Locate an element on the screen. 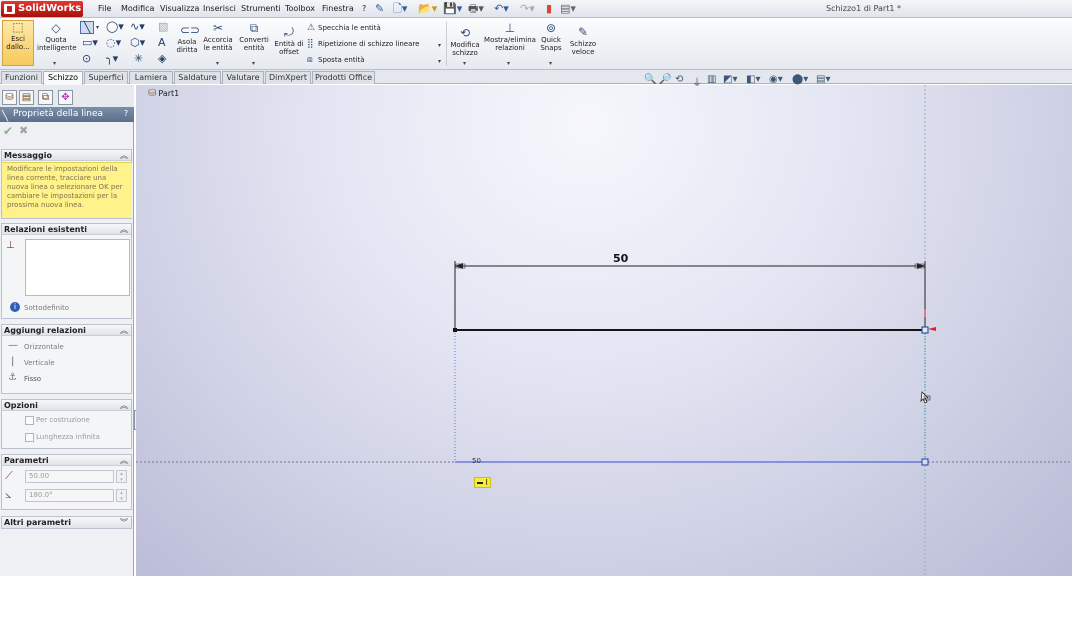 The width and height of the screenshot is (1072, 640). undo-icon: ↶▾ is located at coordinates (501, 9).